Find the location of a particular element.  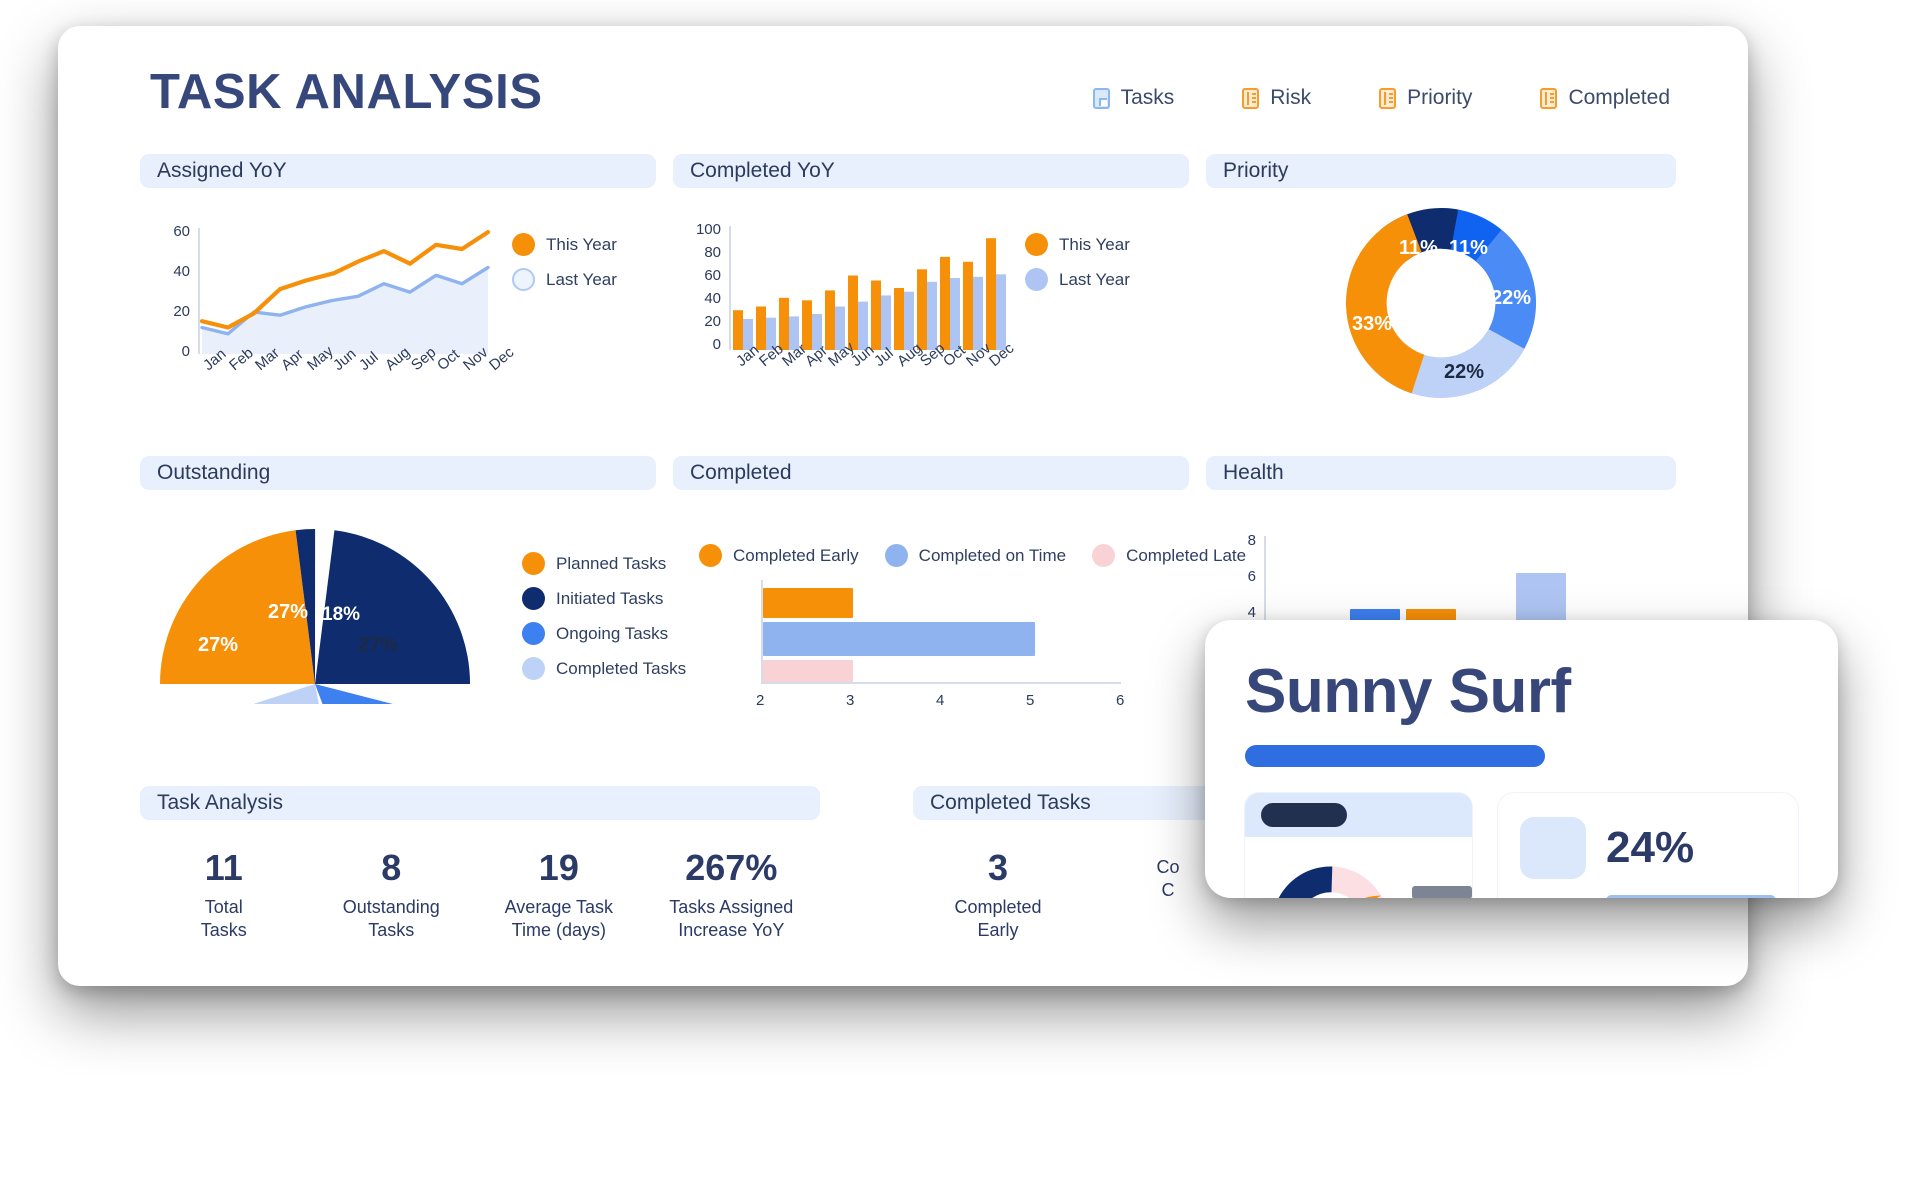

xtick: 3 is located at coordinates (850, 700).